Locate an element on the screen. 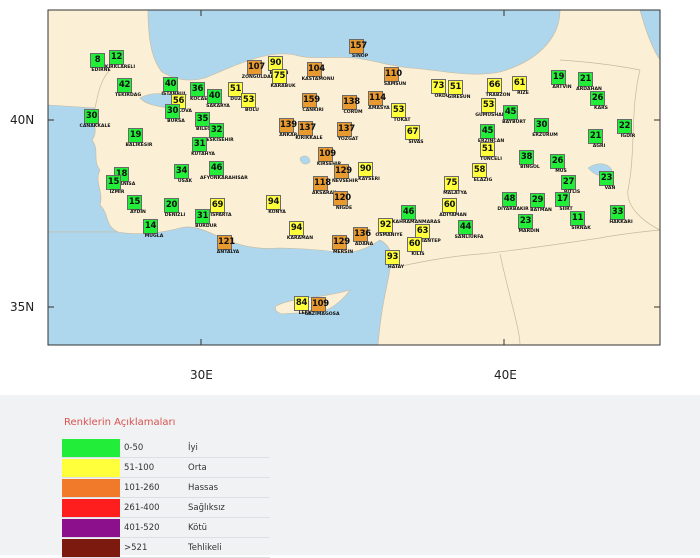 The width and height of the screenshot is (700, 558). legend-range: 261-400 is located at coordinates (155, 507).